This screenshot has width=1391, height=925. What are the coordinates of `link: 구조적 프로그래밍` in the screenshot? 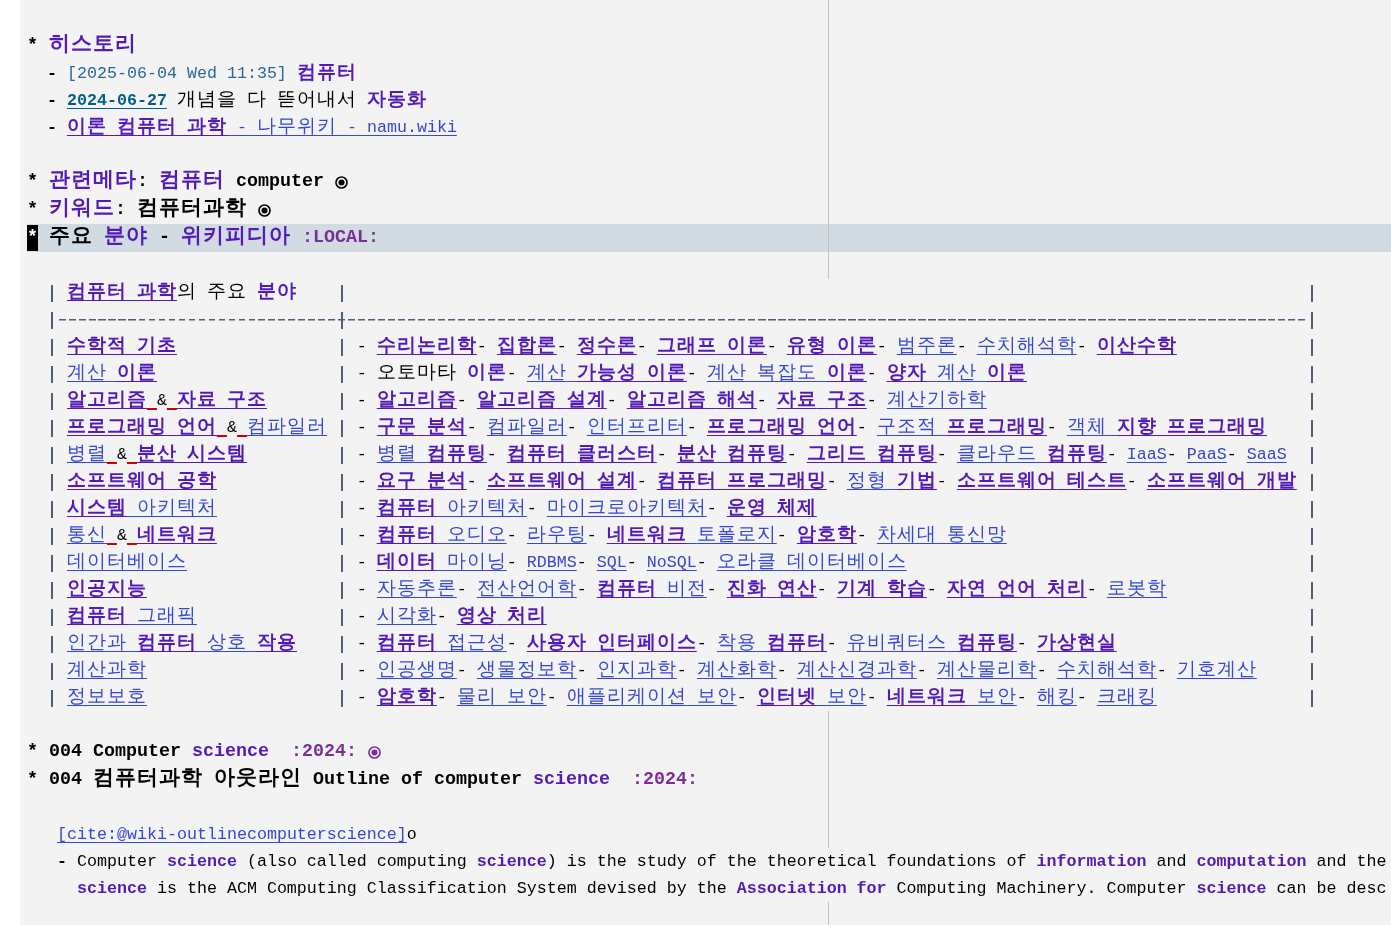 It's located at (961, 427).